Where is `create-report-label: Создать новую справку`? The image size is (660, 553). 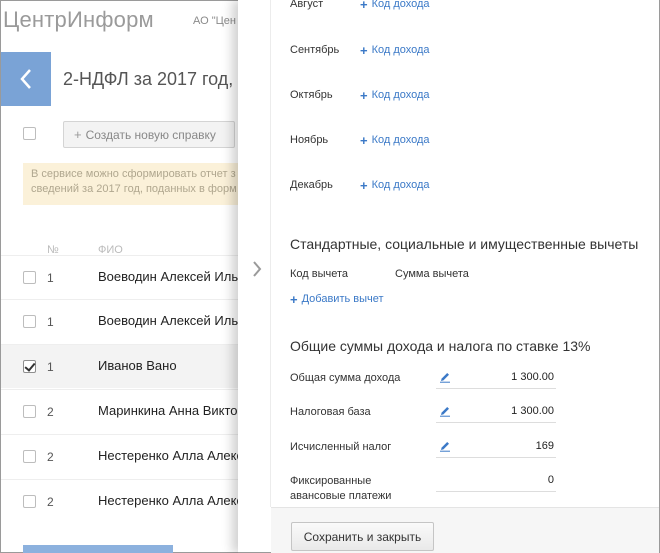
create-report-label: Создать новую справку is located at coordinates (150, 134).